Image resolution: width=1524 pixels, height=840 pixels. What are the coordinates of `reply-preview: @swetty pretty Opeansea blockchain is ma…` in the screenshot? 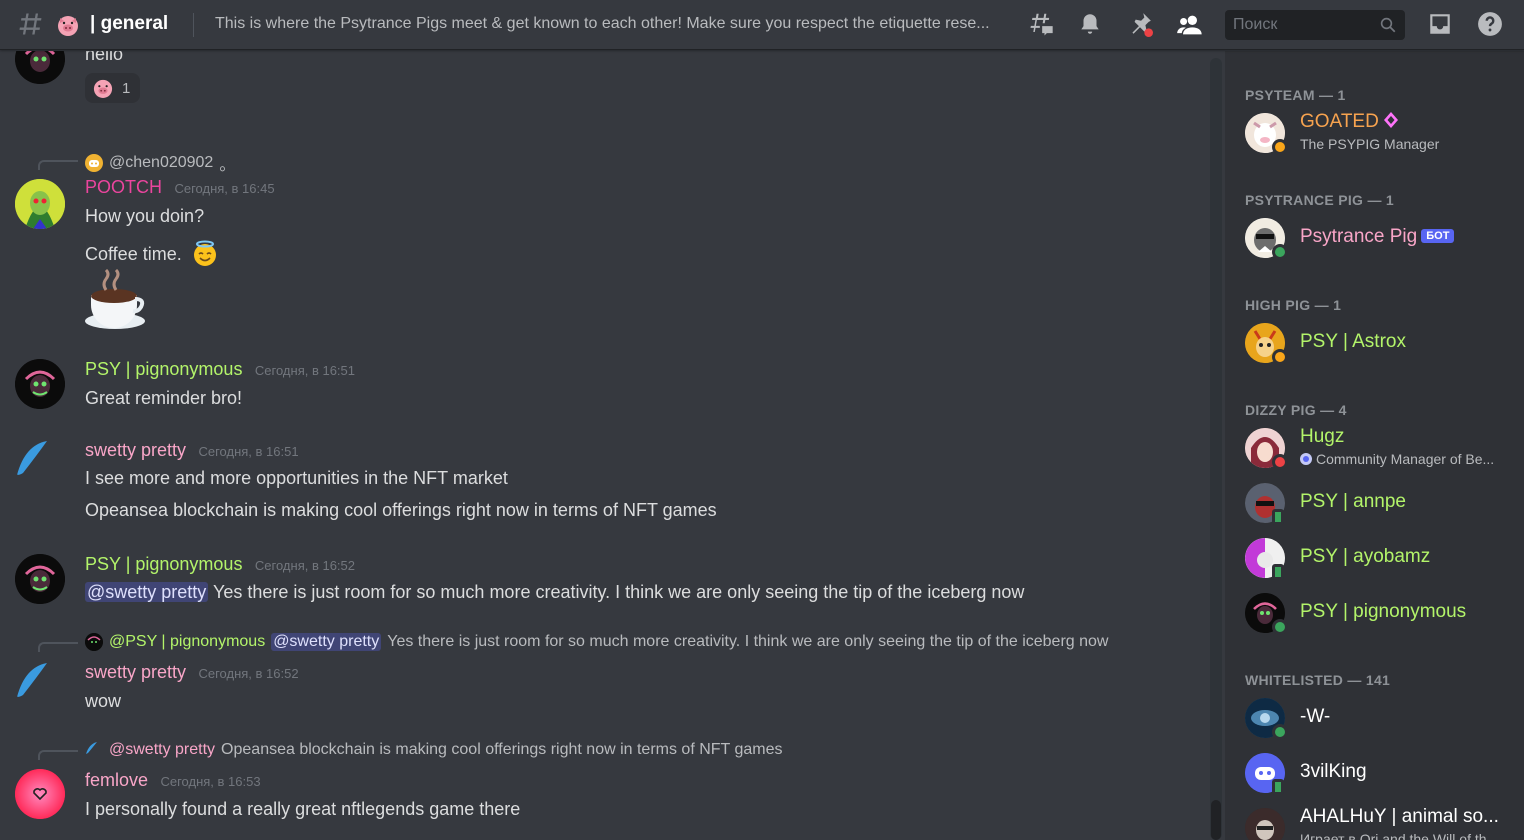 It's located at (434, 750).